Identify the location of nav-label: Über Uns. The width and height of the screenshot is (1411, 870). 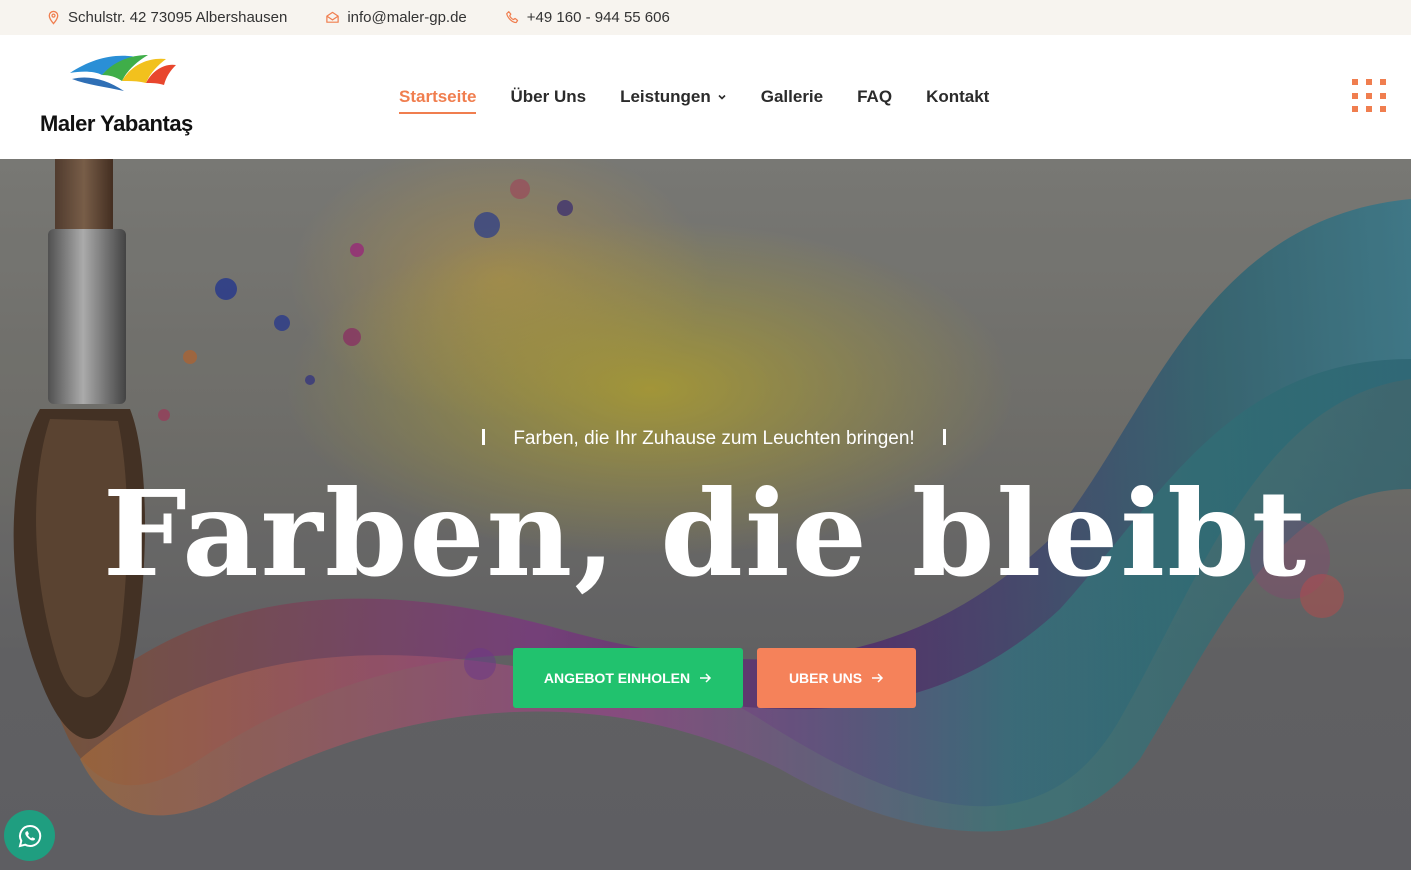
(548, 96).